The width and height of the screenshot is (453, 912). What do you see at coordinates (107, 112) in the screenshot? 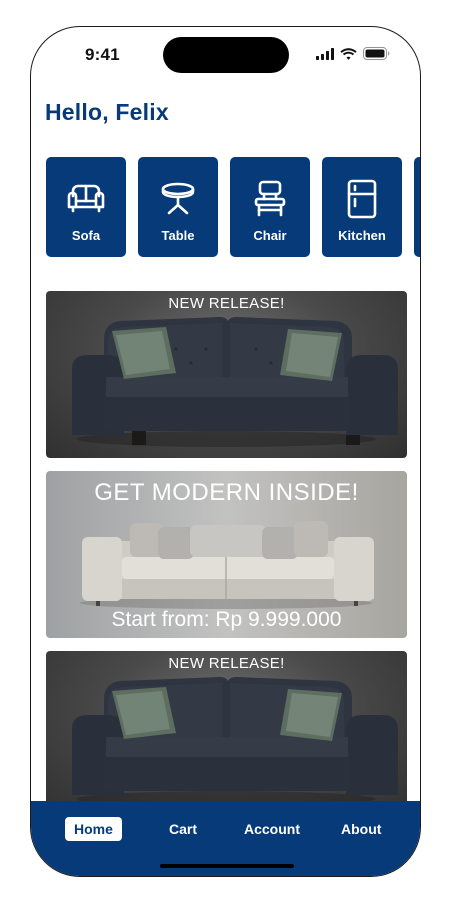
I see `greeting-title: Hello, Felix` at bounding box center [107, 112].